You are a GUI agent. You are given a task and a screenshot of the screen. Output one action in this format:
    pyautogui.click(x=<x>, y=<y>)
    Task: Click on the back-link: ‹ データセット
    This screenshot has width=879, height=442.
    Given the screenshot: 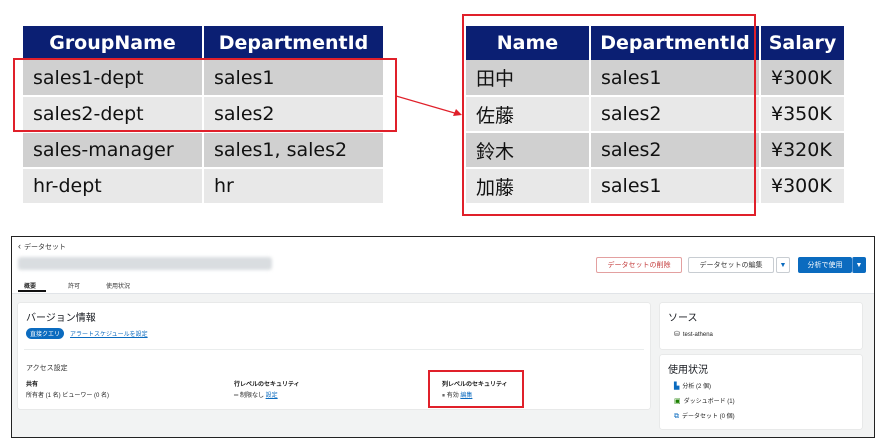 What is the action you would take?
    pyautogui.click(x=42, y=246)
    